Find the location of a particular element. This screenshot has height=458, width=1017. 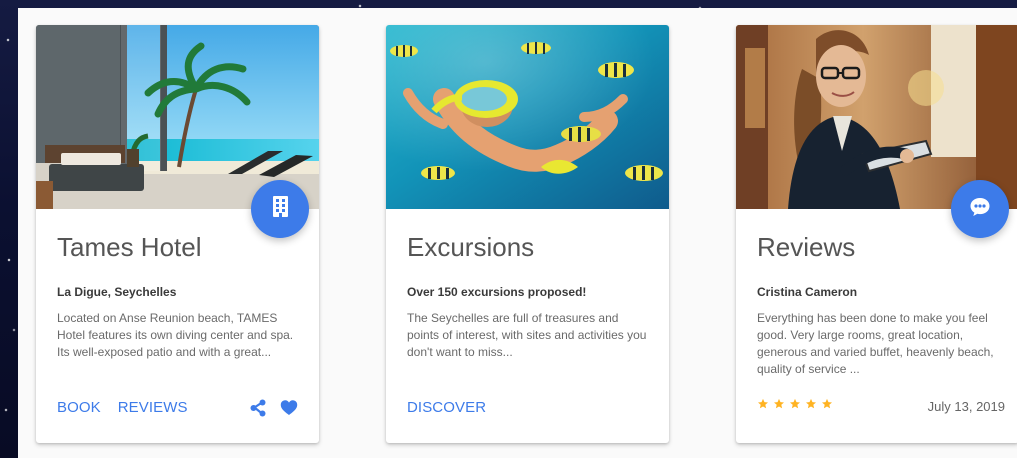

hotel-fab is located at coordinates (280, 209).